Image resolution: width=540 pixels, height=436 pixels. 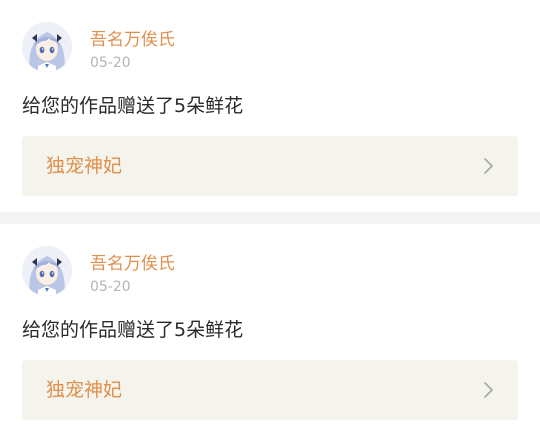 I want to click on card-separator, so click(x=270, y=218).